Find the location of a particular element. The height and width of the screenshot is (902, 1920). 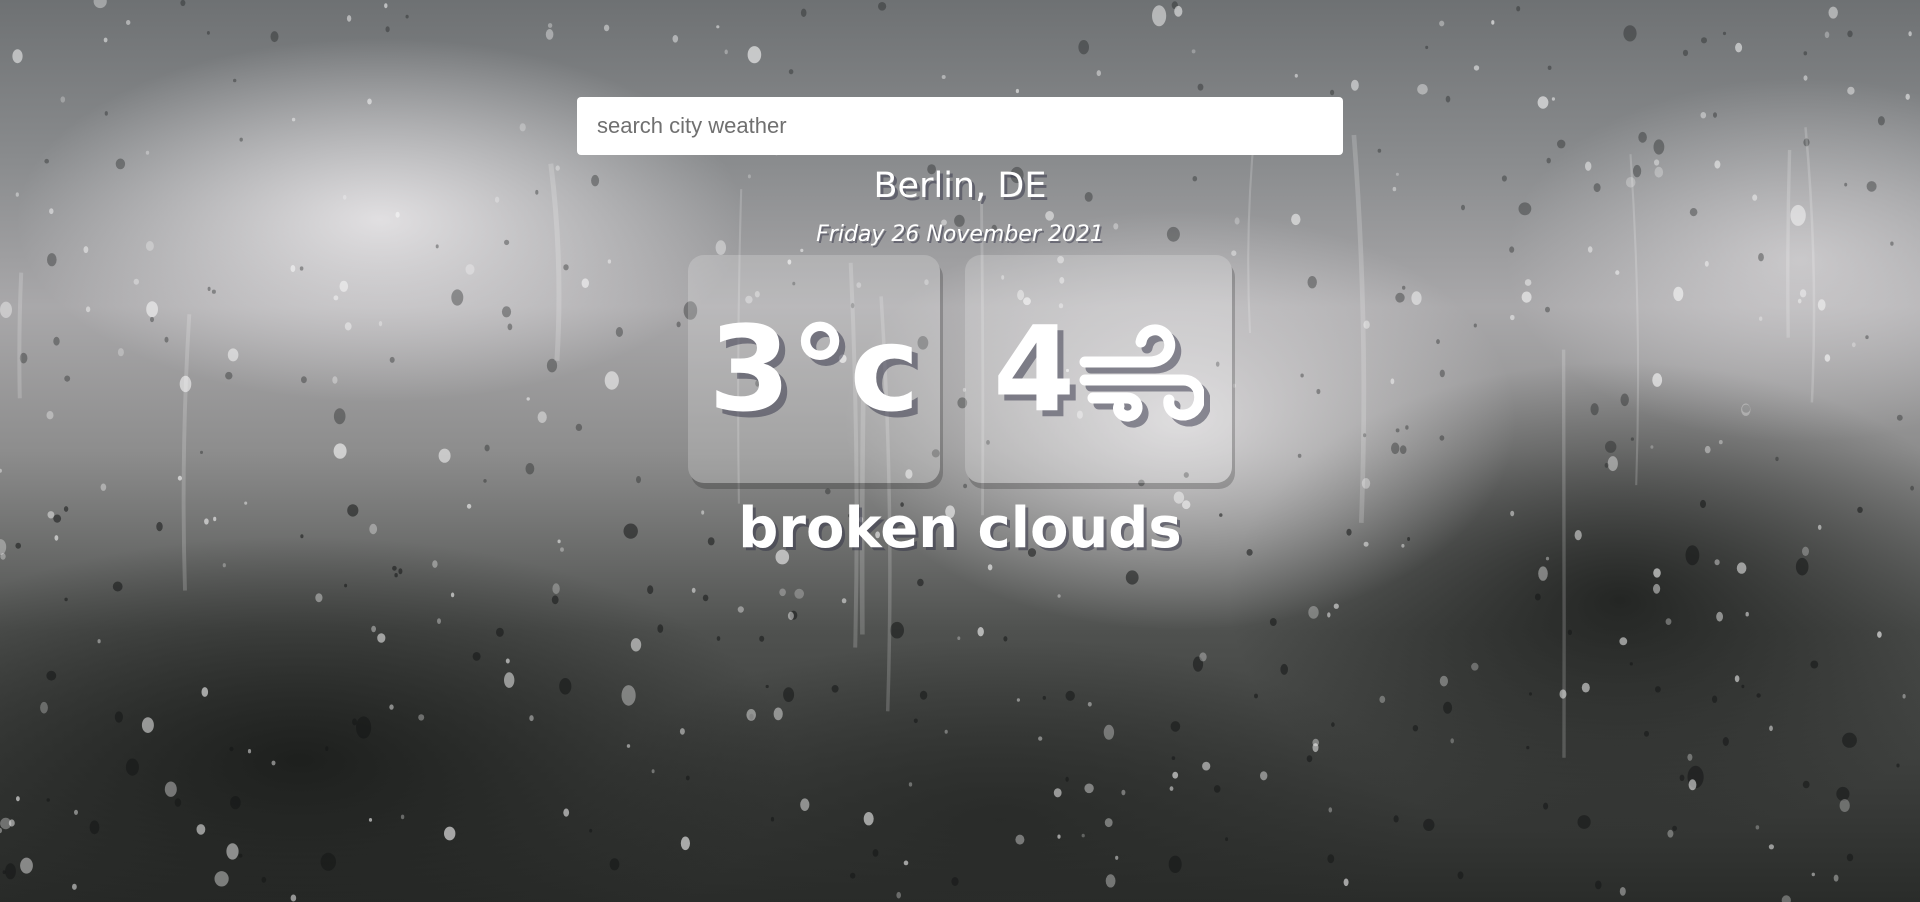

weather-description: broken clouds is located at coordinates (960, 528).